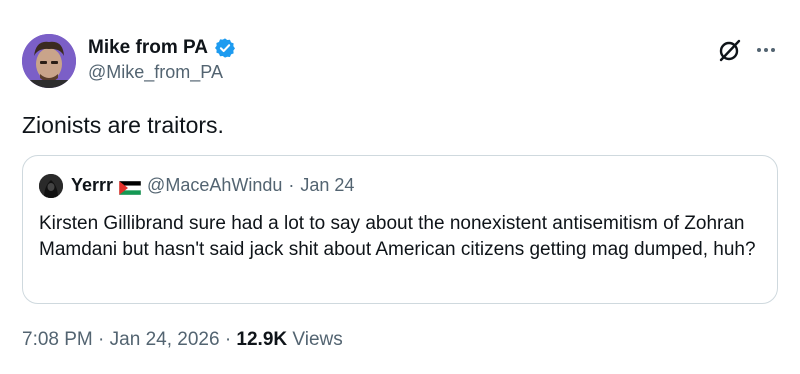 The width and height of the screenshot is (800, 374). What do you see at coordinates (766, 50) in the screenshot?
I see `more-options-icon` at bounding box center [766, 50].